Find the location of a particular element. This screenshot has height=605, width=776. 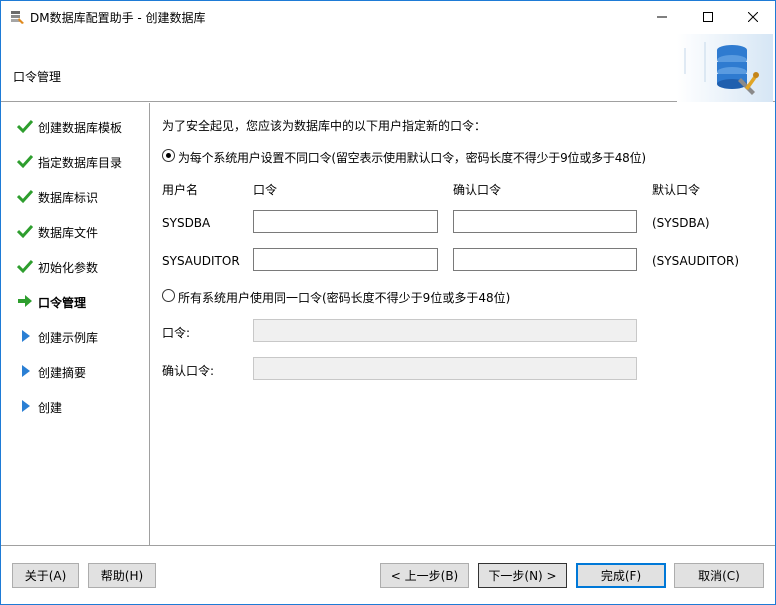

col-header-confirm: 确认口令 is located at coordinates (477, 190).